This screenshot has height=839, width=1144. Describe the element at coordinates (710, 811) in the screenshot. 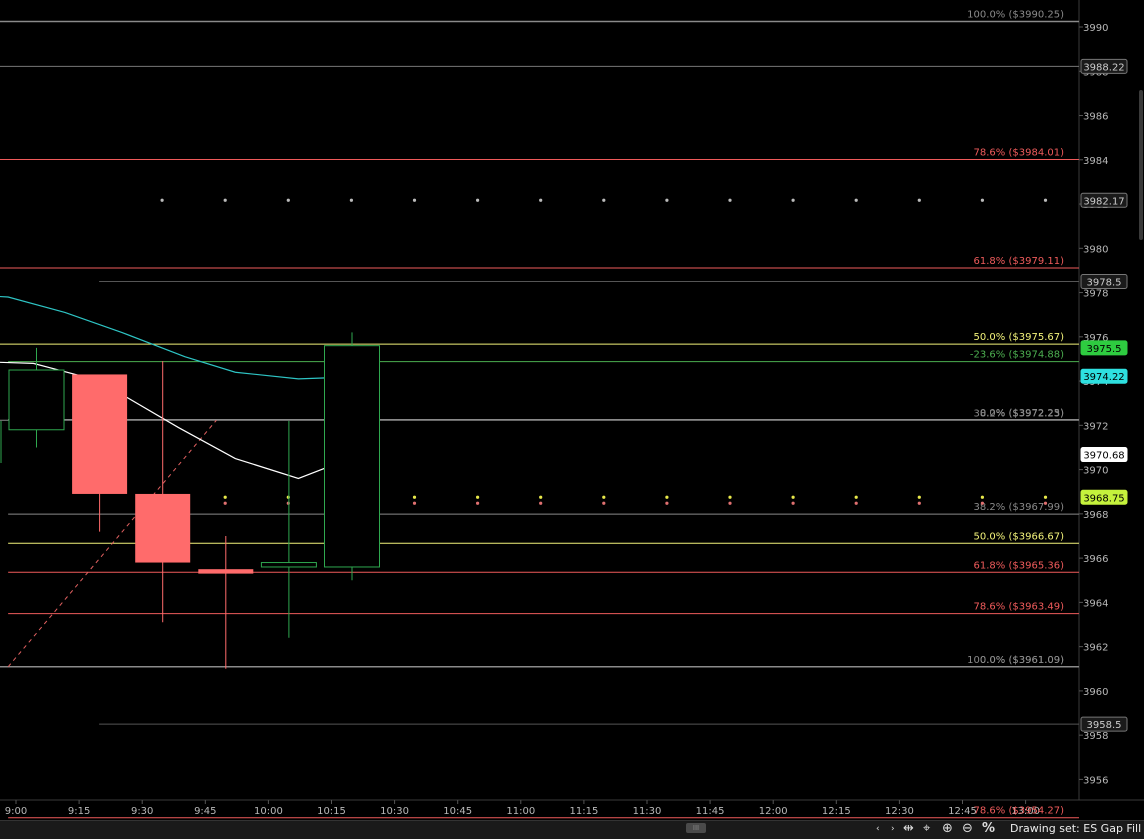

I see `x-tick-label: 11:45` at that location.